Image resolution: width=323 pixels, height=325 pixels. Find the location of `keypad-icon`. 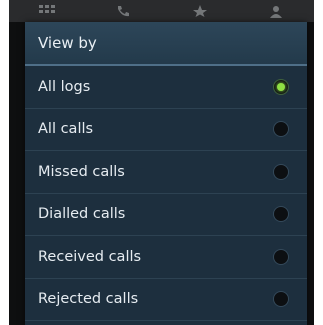

keypad-icon is located at coordinates (47, 11).